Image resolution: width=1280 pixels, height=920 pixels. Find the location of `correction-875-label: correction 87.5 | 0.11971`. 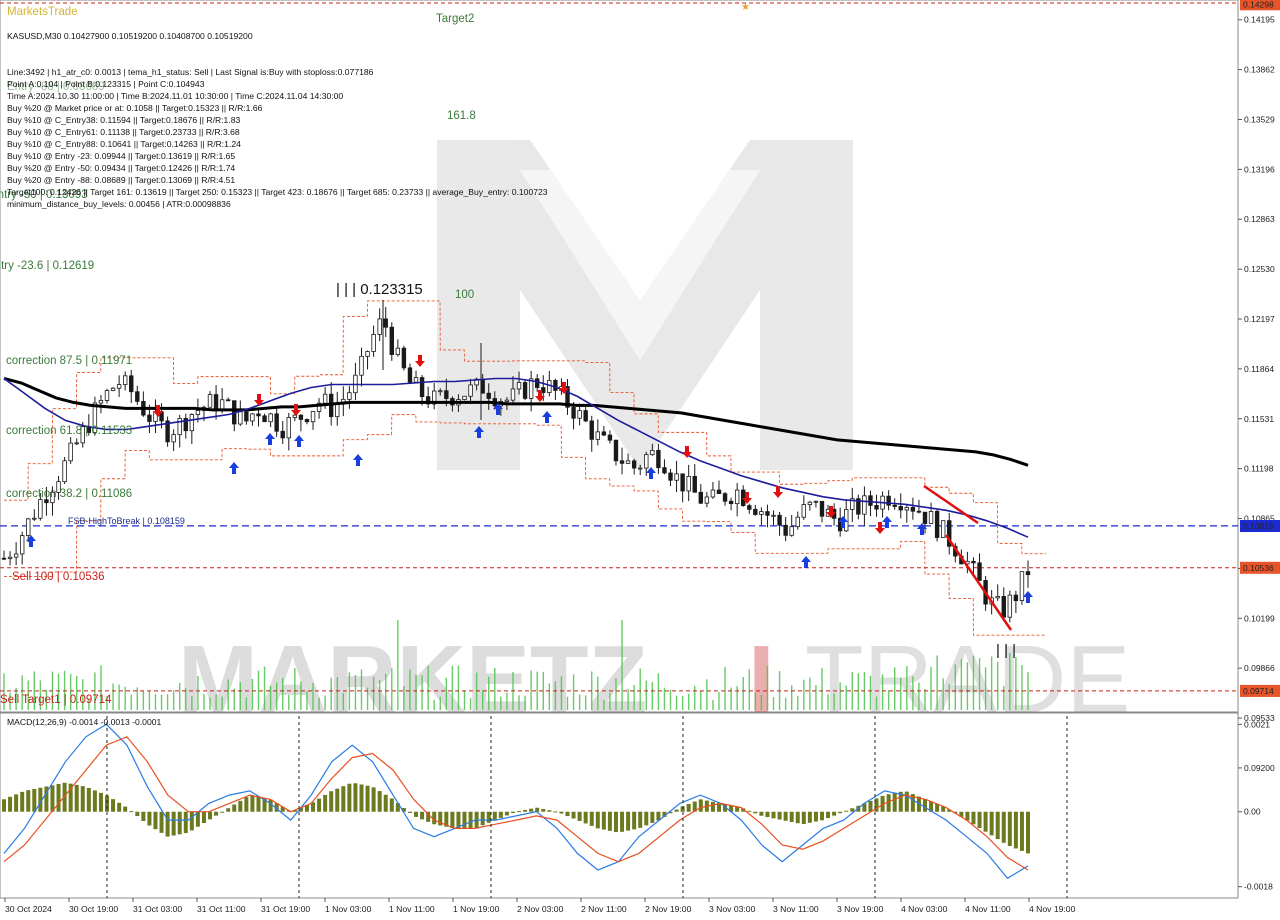

correction-875-label: correction 87.5 | 0.11971 is located at coordinates (69, 361).